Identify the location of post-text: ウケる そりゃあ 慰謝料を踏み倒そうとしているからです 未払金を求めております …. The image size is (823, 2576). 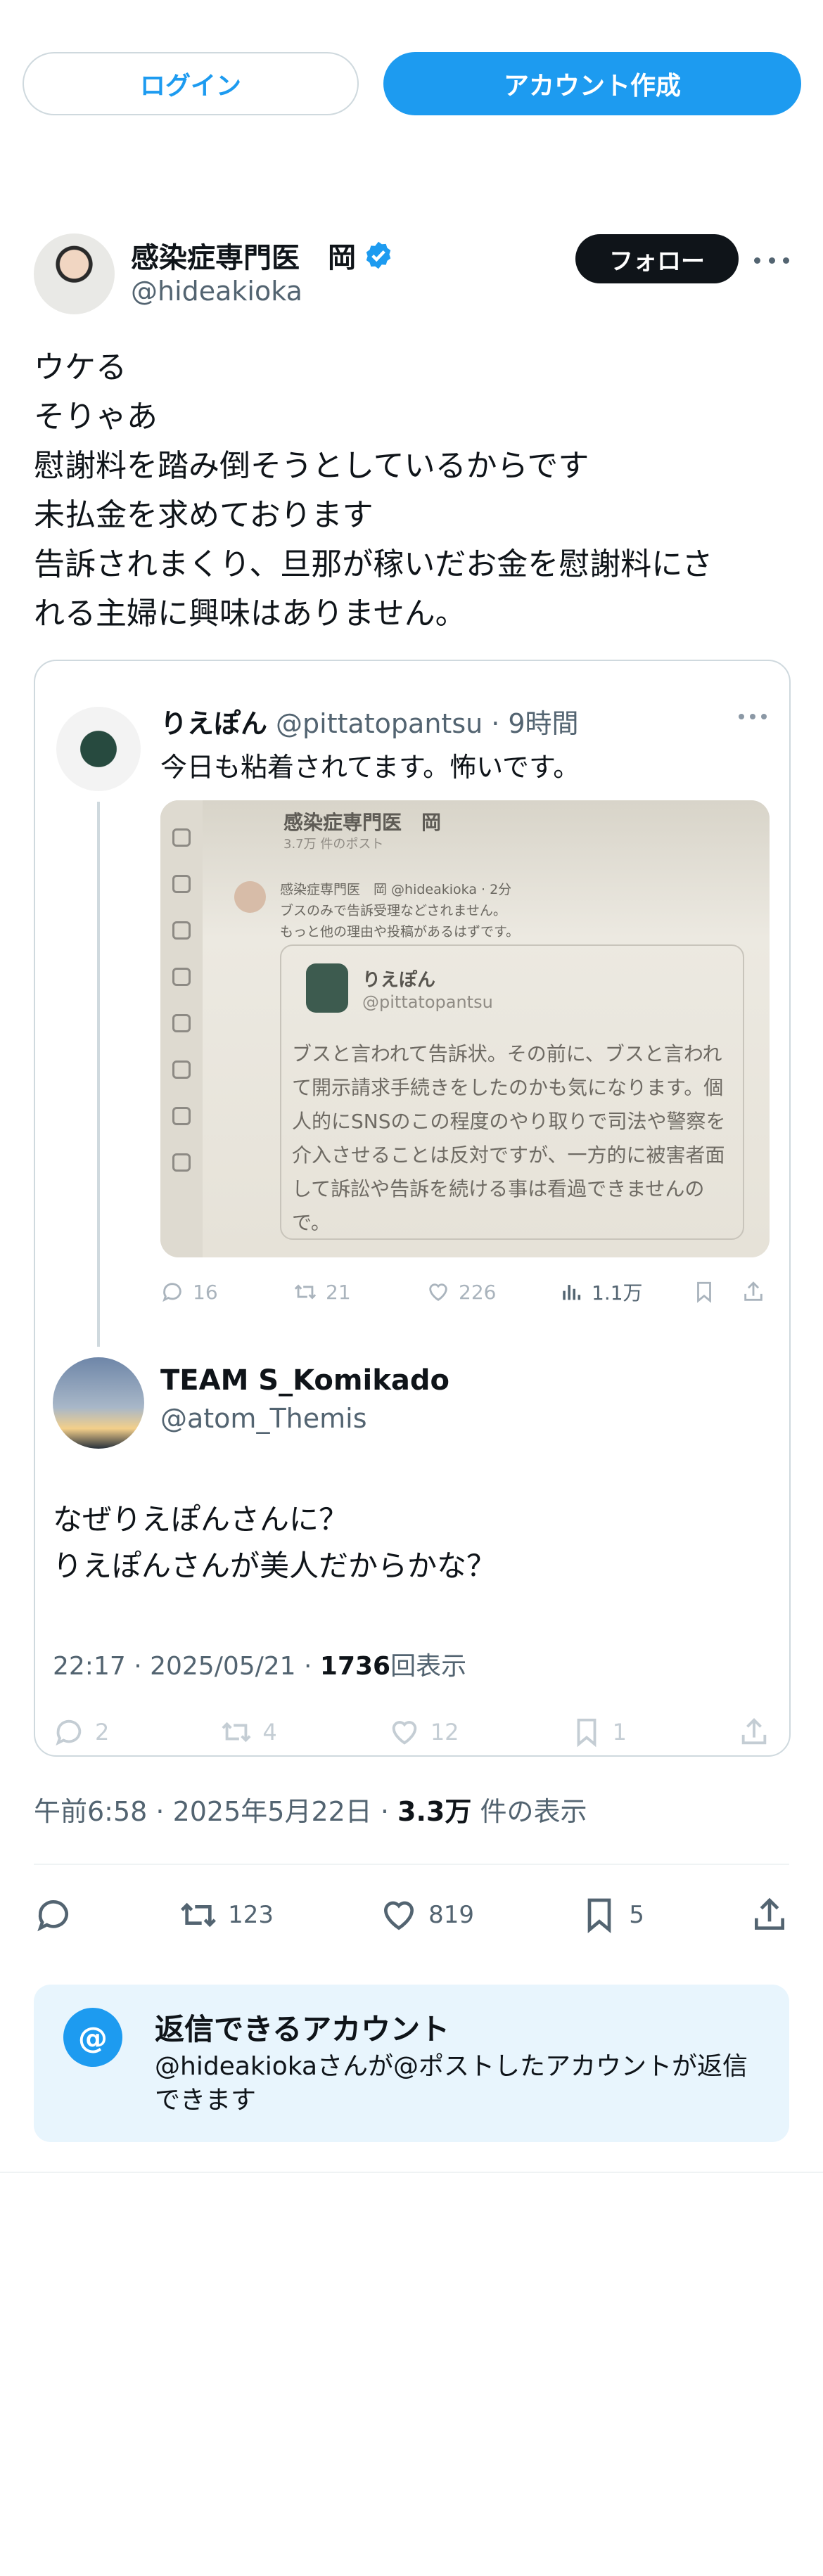
(374, 491).